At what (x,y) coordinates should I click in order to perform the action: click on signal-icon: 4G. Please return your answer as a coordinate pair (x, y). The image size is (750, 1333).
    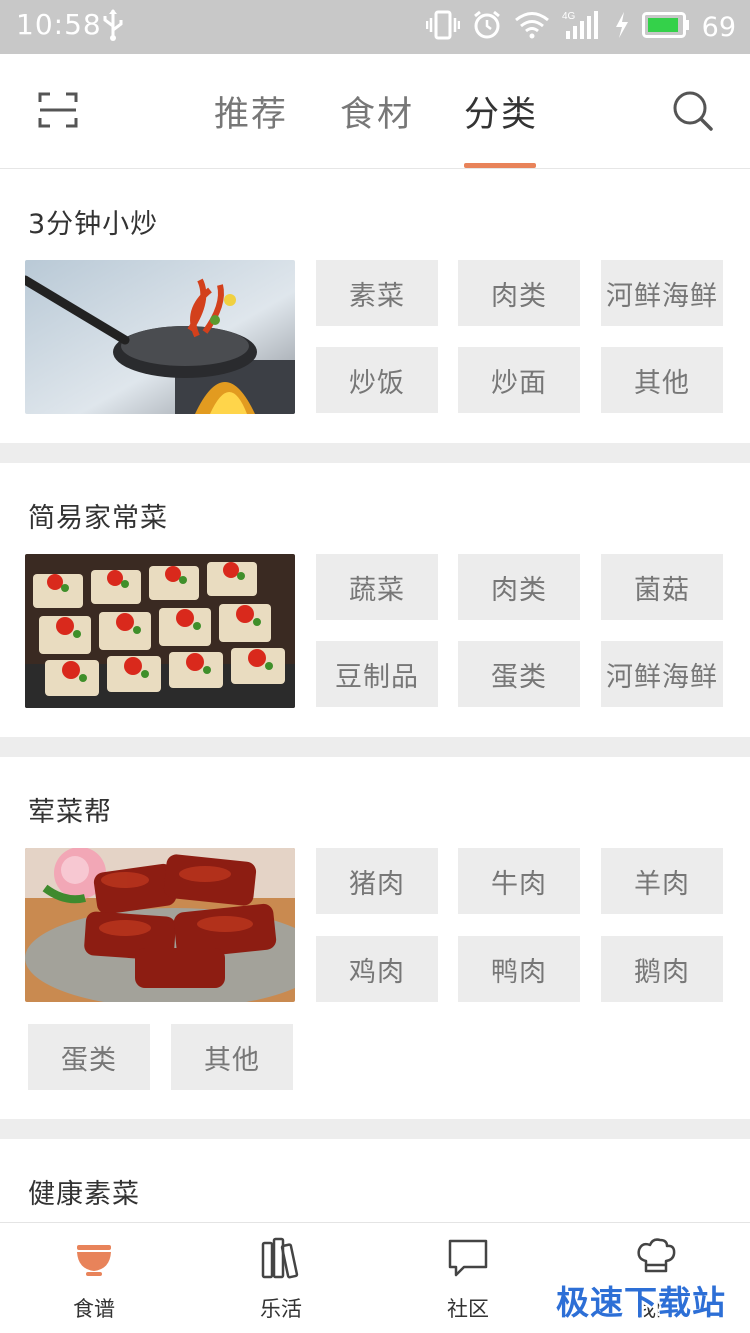
    Looking at the image, I should click on (582, 27).